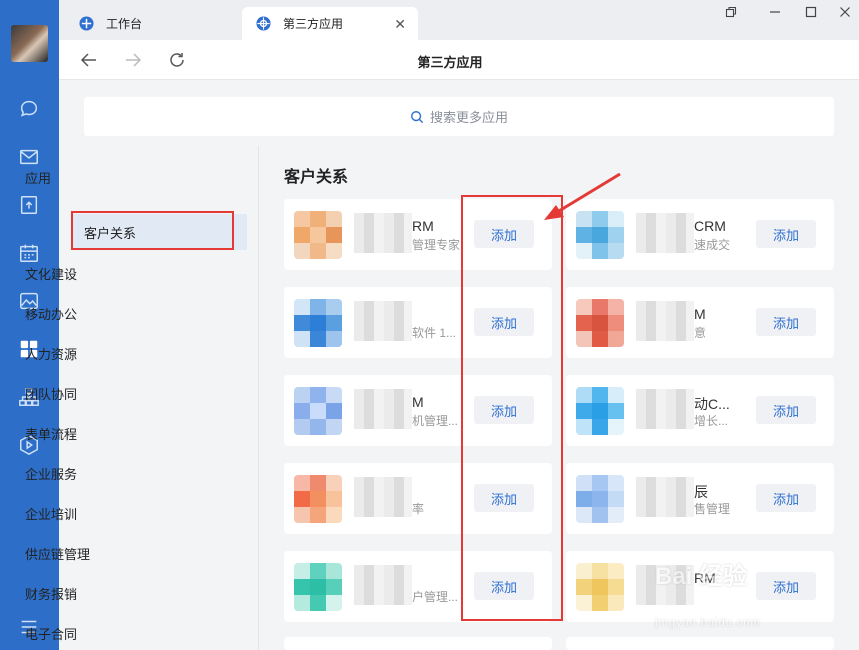  I want to click on app-name: RM, so click(423, 226).